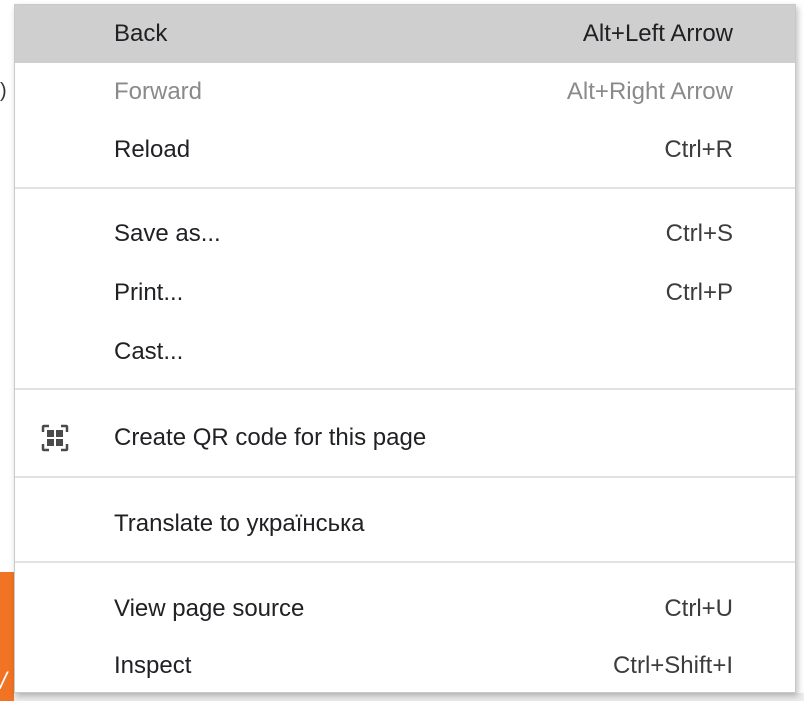  Describe the element at coordinates (55, 438) in the screenshot. I see `qr-code-icon` at that location.